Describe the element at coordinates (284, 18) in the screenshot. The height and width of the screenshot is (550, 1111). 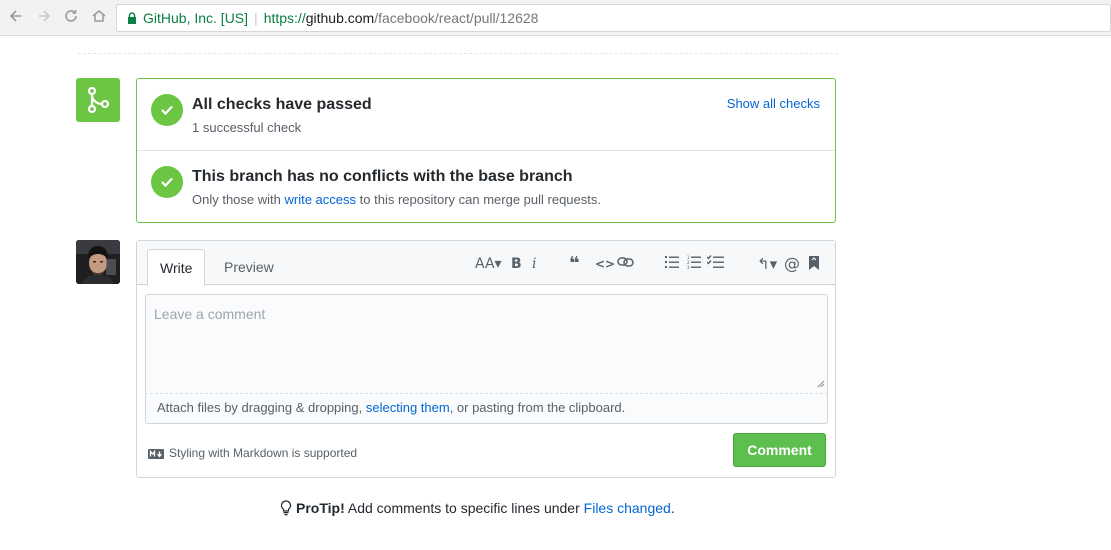
I see `url-scheme: https://` at that location.